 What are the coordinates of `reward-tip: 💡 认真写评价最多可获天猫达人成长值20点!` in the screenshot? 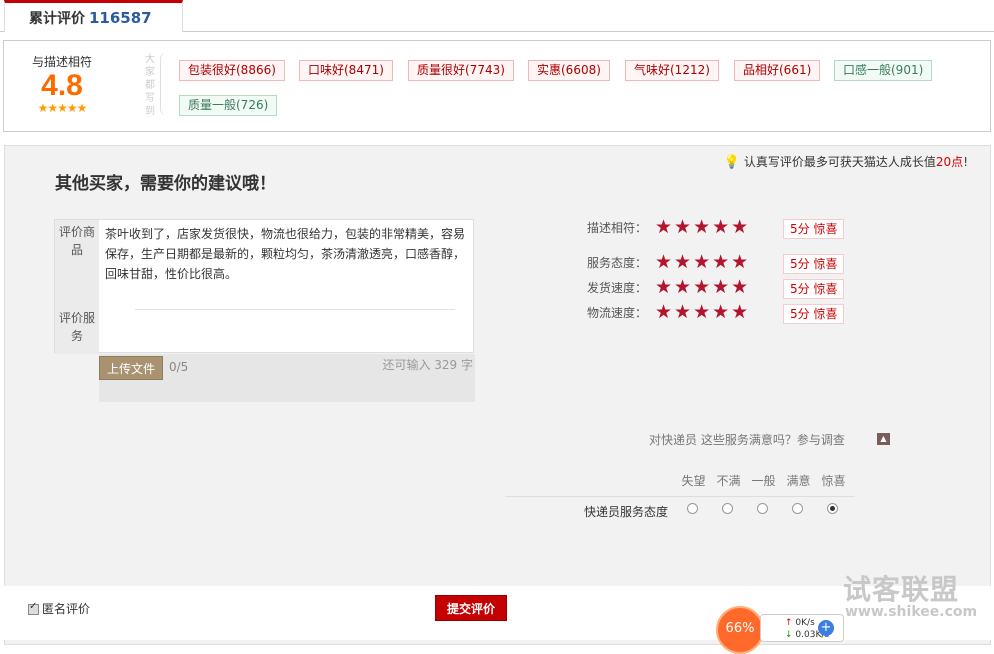 It's located at (846, 161).